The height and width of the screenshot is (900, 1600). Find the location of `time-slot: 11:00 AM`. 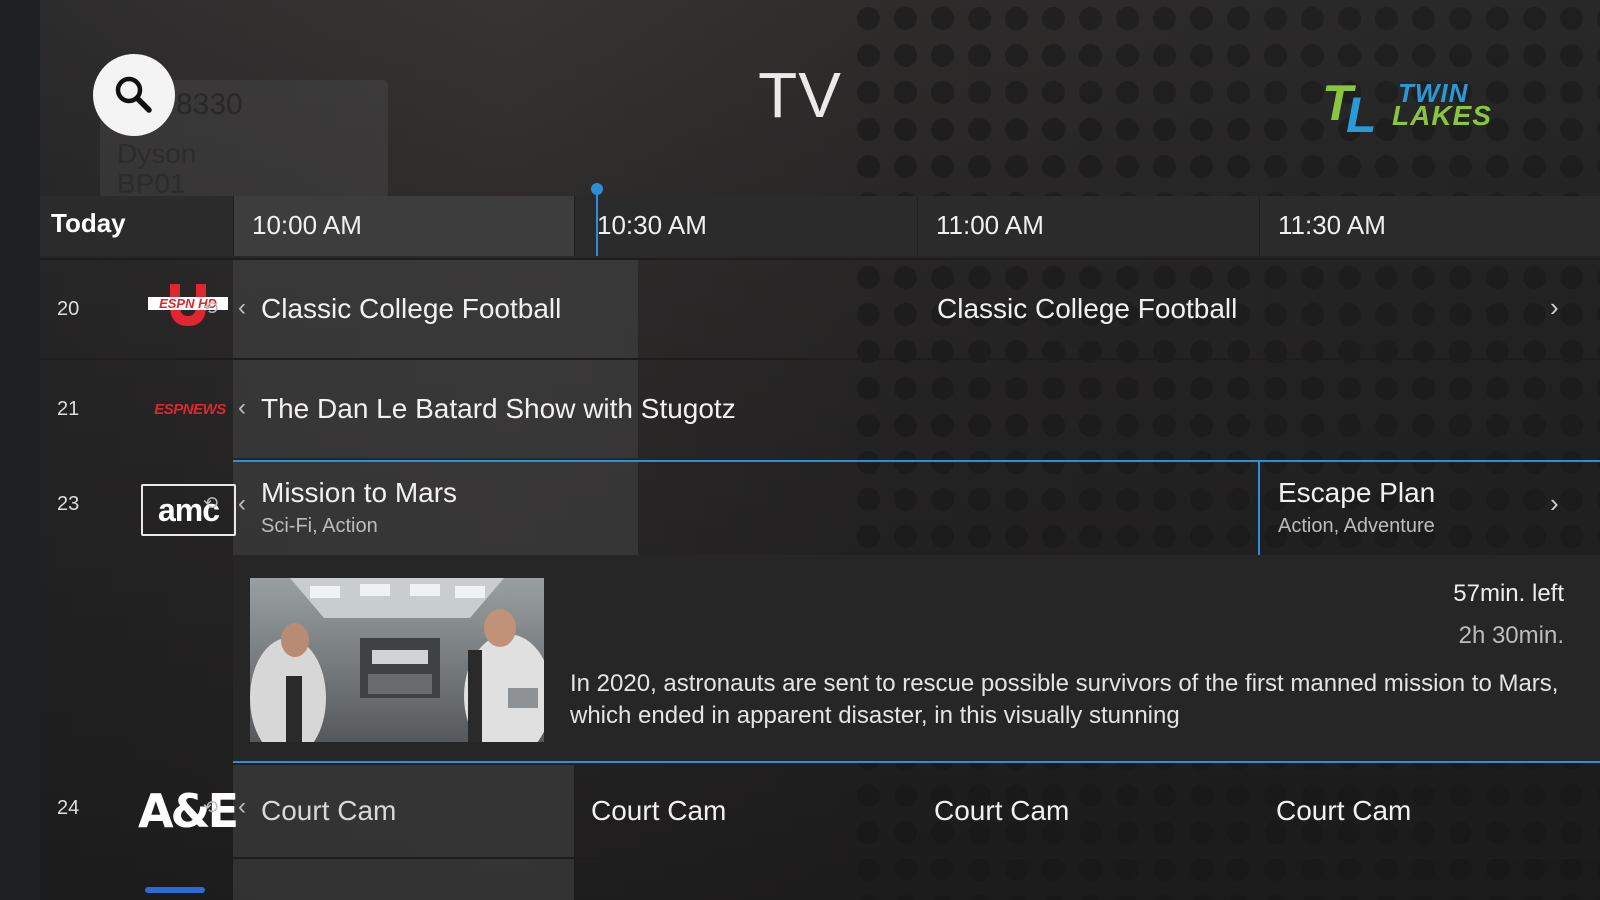

time-slot: 11:00 AM is located at coordinates (1088, 226).